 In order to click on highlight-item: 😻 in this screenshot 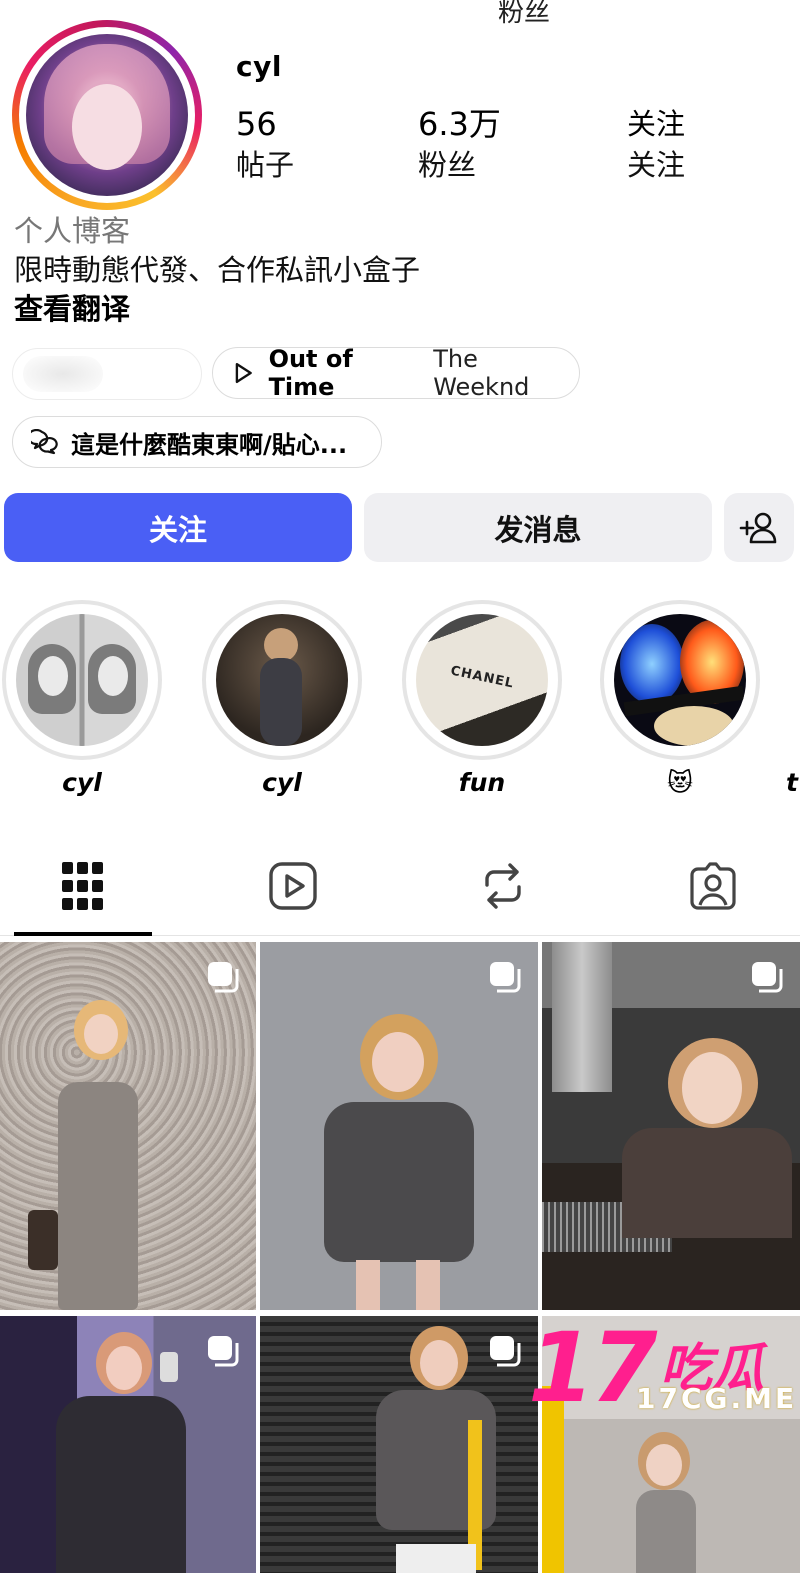, I will do `click(680, 698)`.